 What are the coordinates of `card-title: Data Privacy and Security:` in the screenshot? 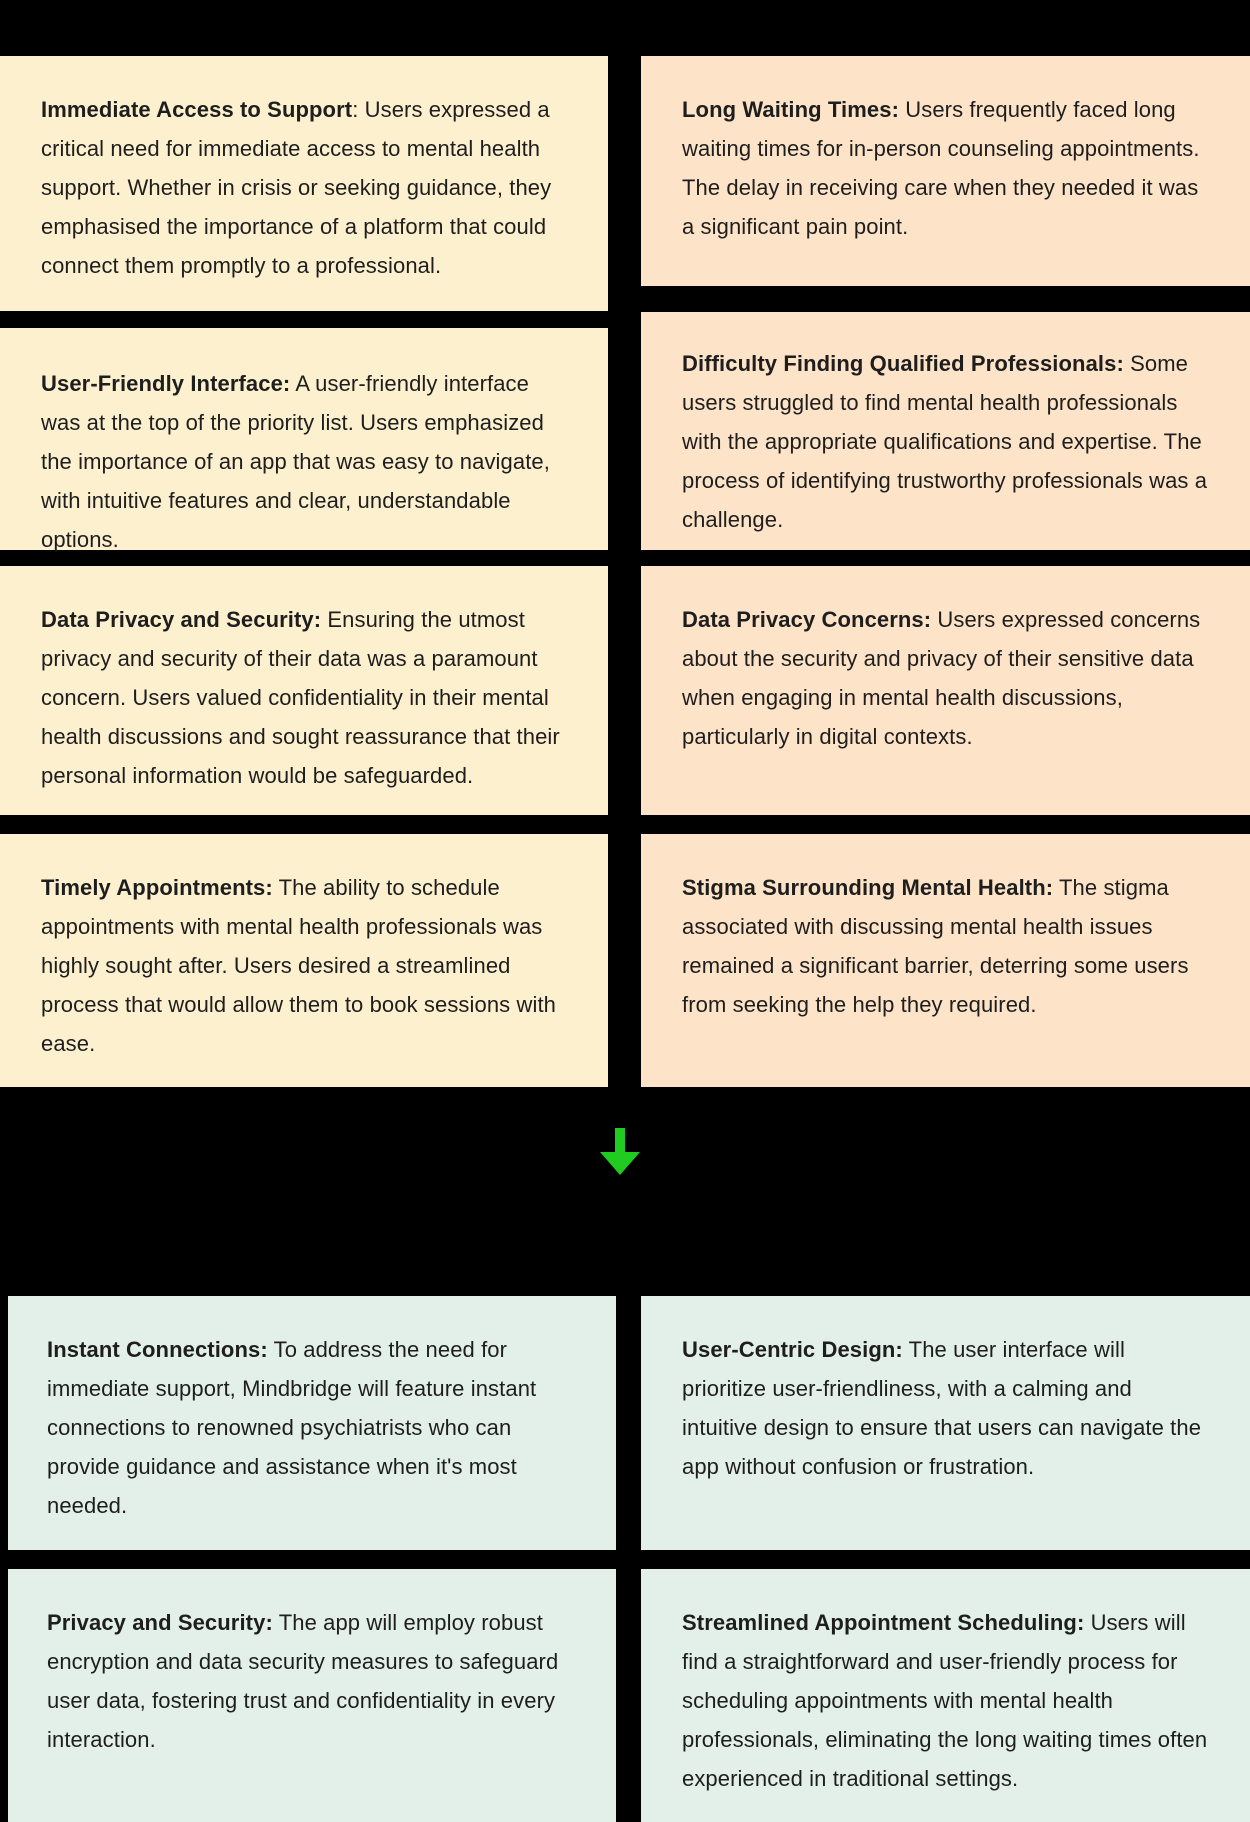 It's located at (181, 619).